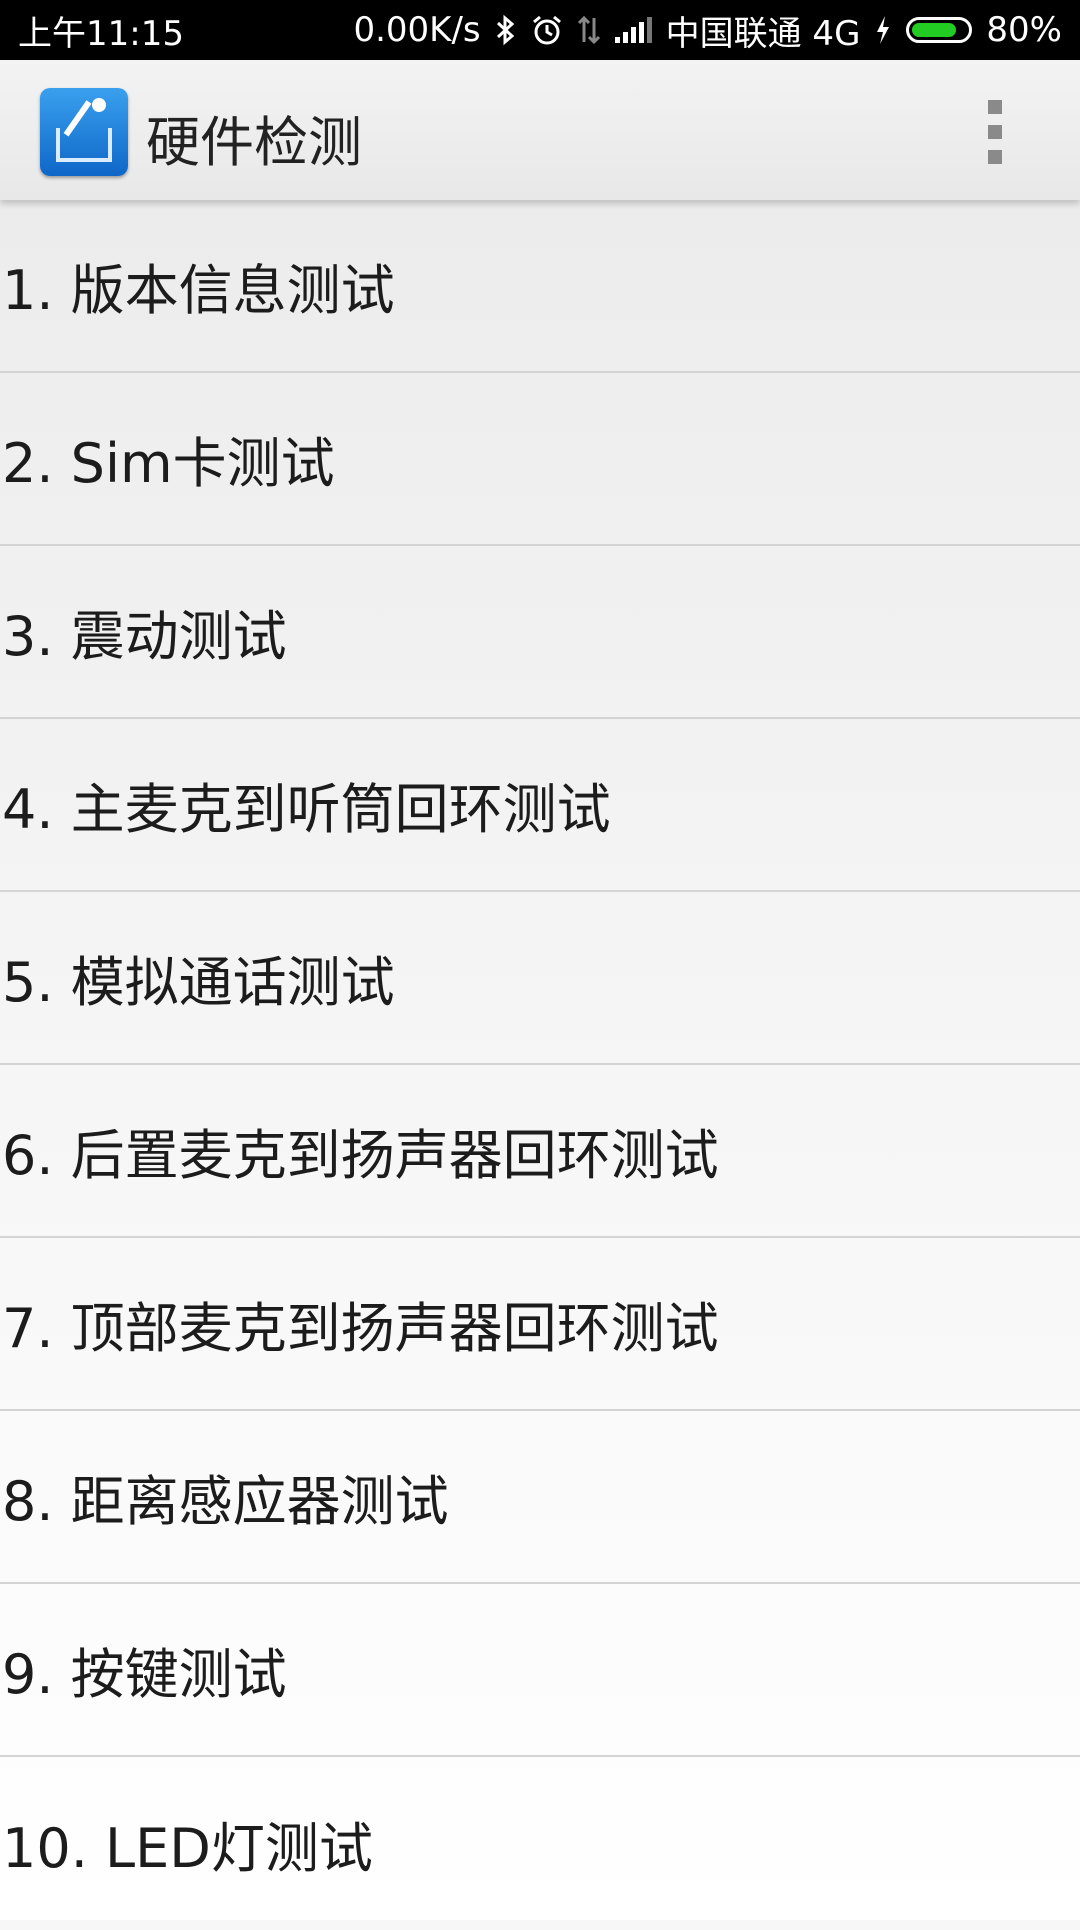 The height and width of the screenshot is (1930, 1080). What do you see at coordinates (540, 978) in the screenshot?
I see `list-item: 5. 模拟通话测试` at bounding box center [540, 978].